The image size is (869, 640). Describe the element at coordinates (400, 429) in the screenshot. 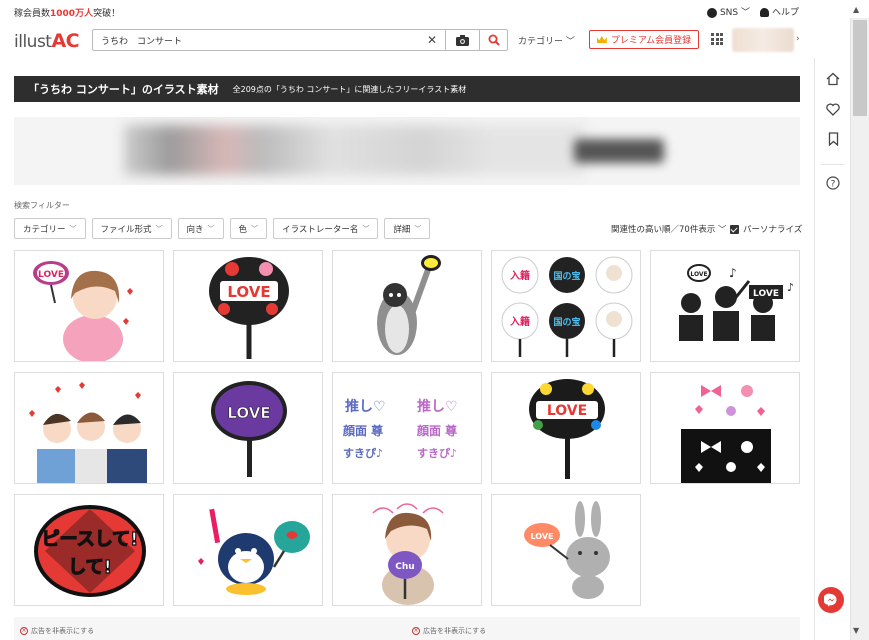

I see `tile-illustration: 推し♡ 推し♡ 顔面 尊 顔面 尊 すきぴ♪ すきぴ♪` at that location.